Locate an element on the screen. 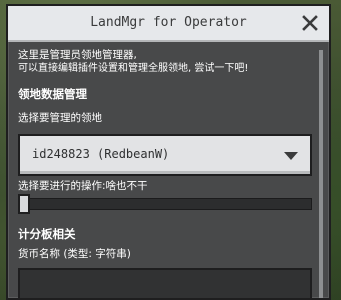  window-title: LandMgr for Operator is located at coordinates (168, 22).